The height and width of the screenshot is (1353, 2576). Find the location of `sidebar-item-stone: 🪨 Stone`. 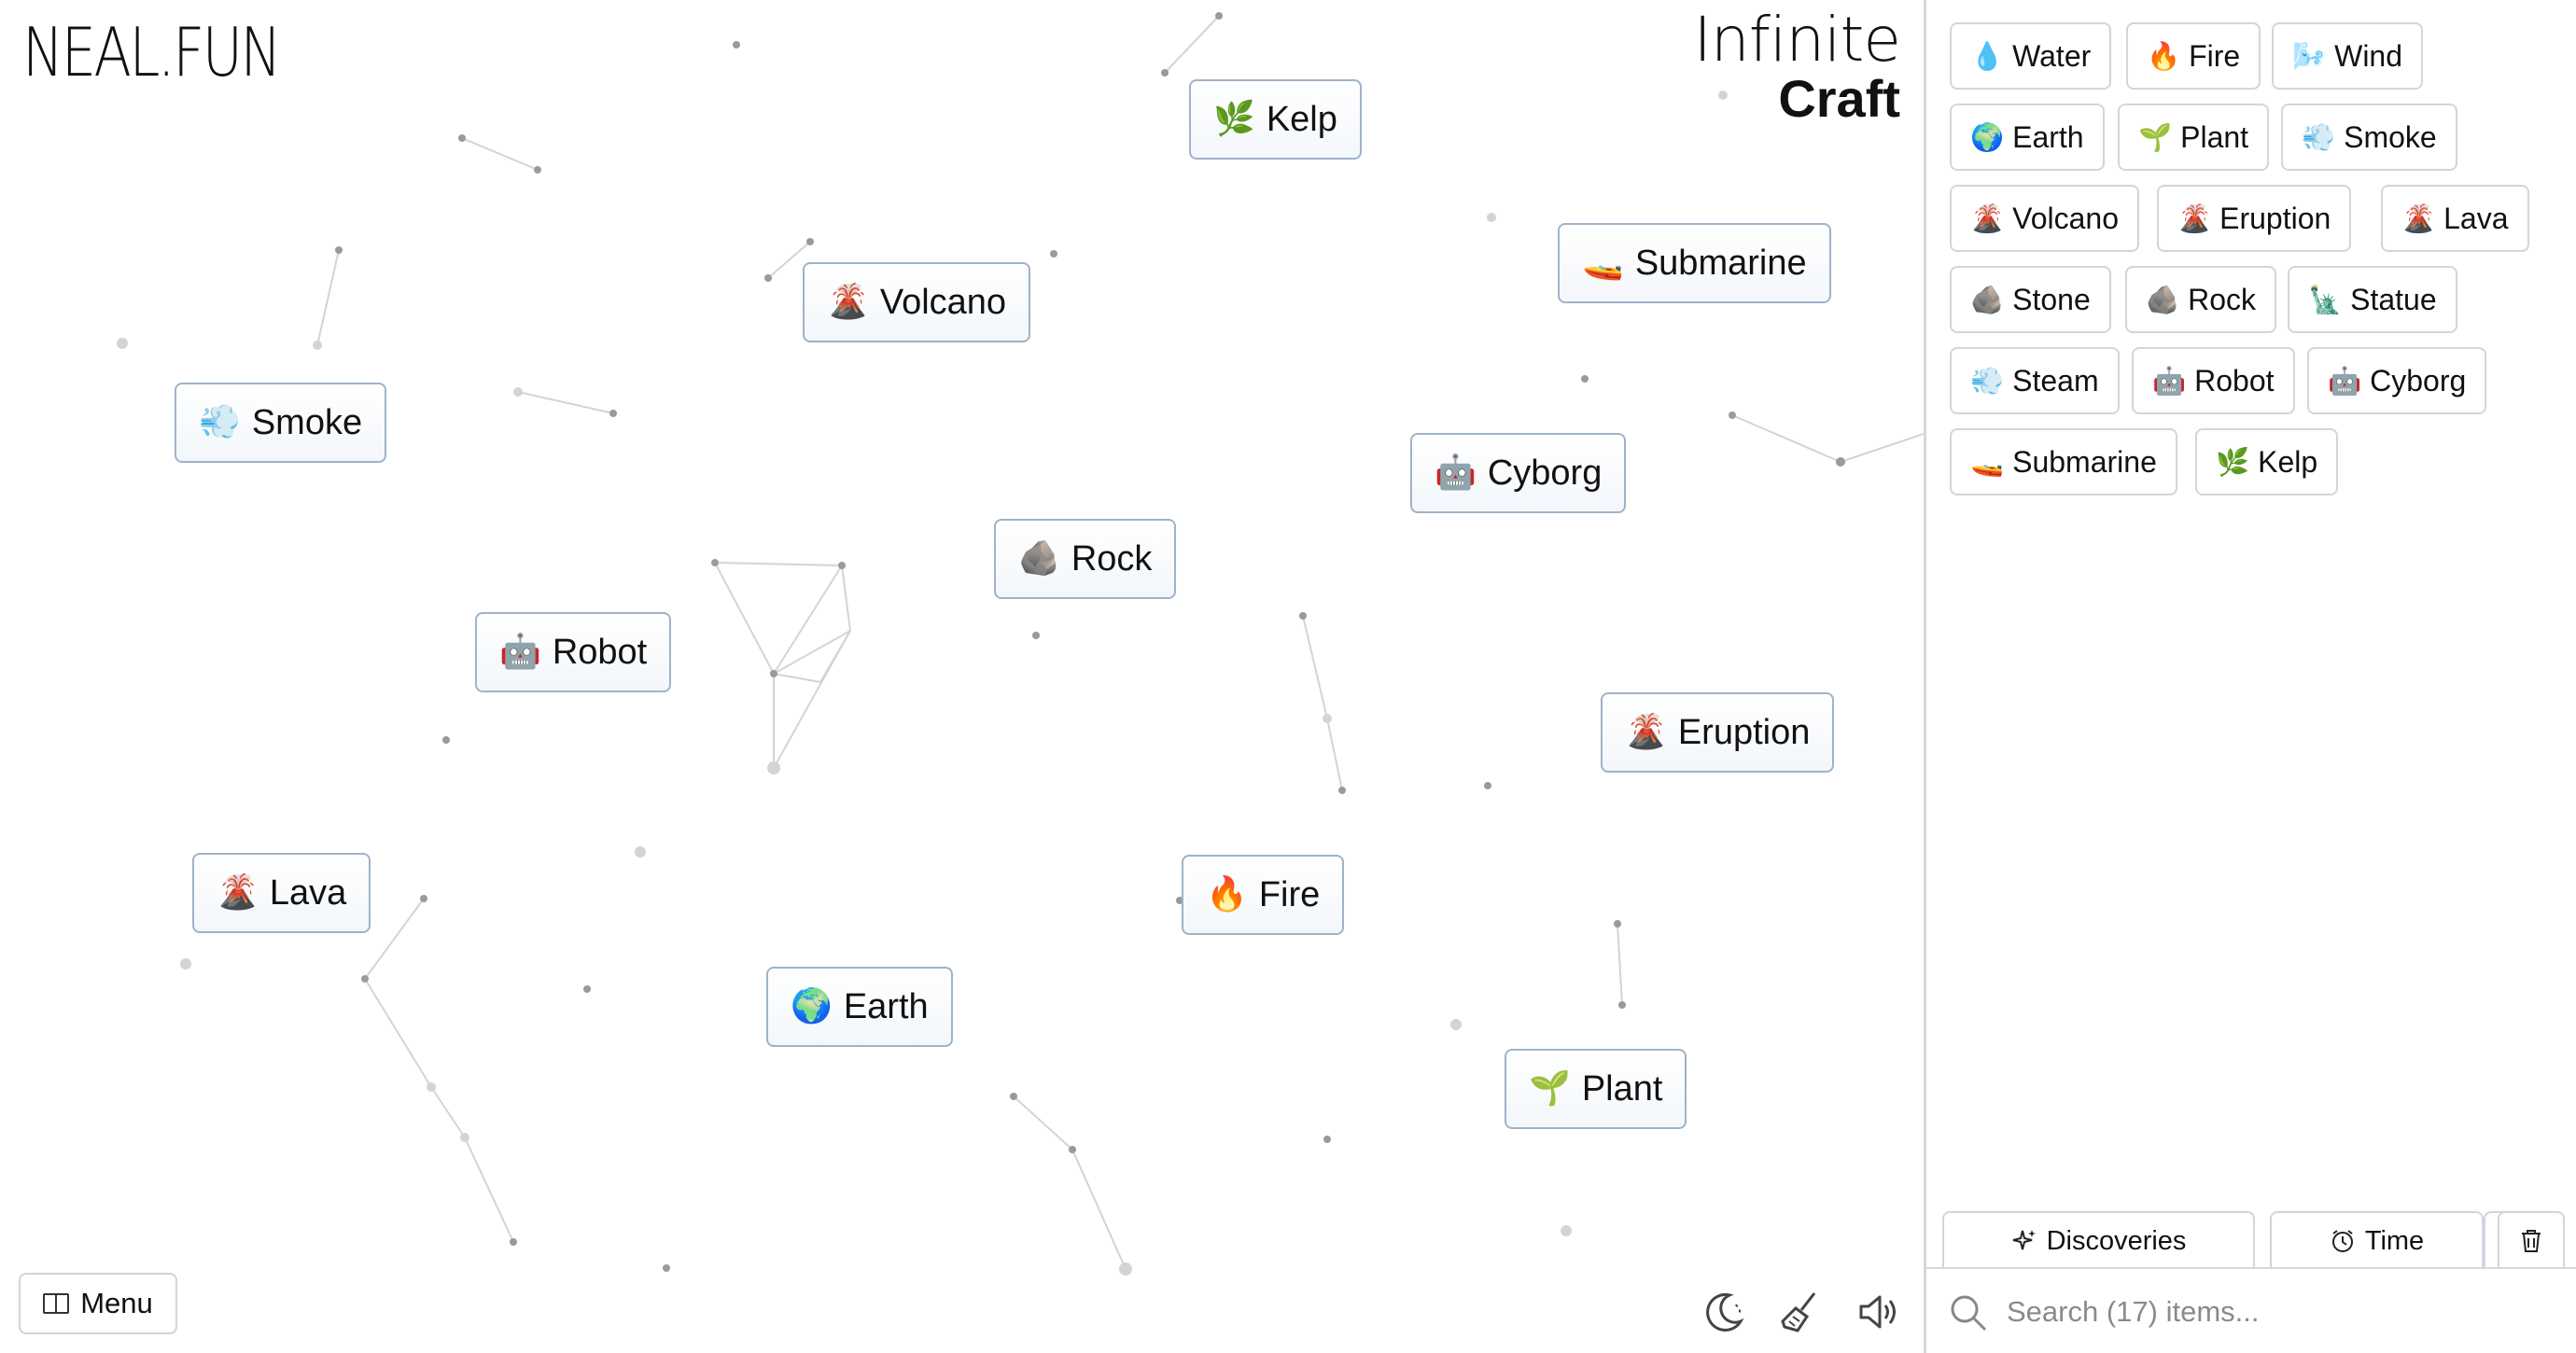

sidebar-item-stone: 🪨 Stone is located at coordinates (2030, 300).